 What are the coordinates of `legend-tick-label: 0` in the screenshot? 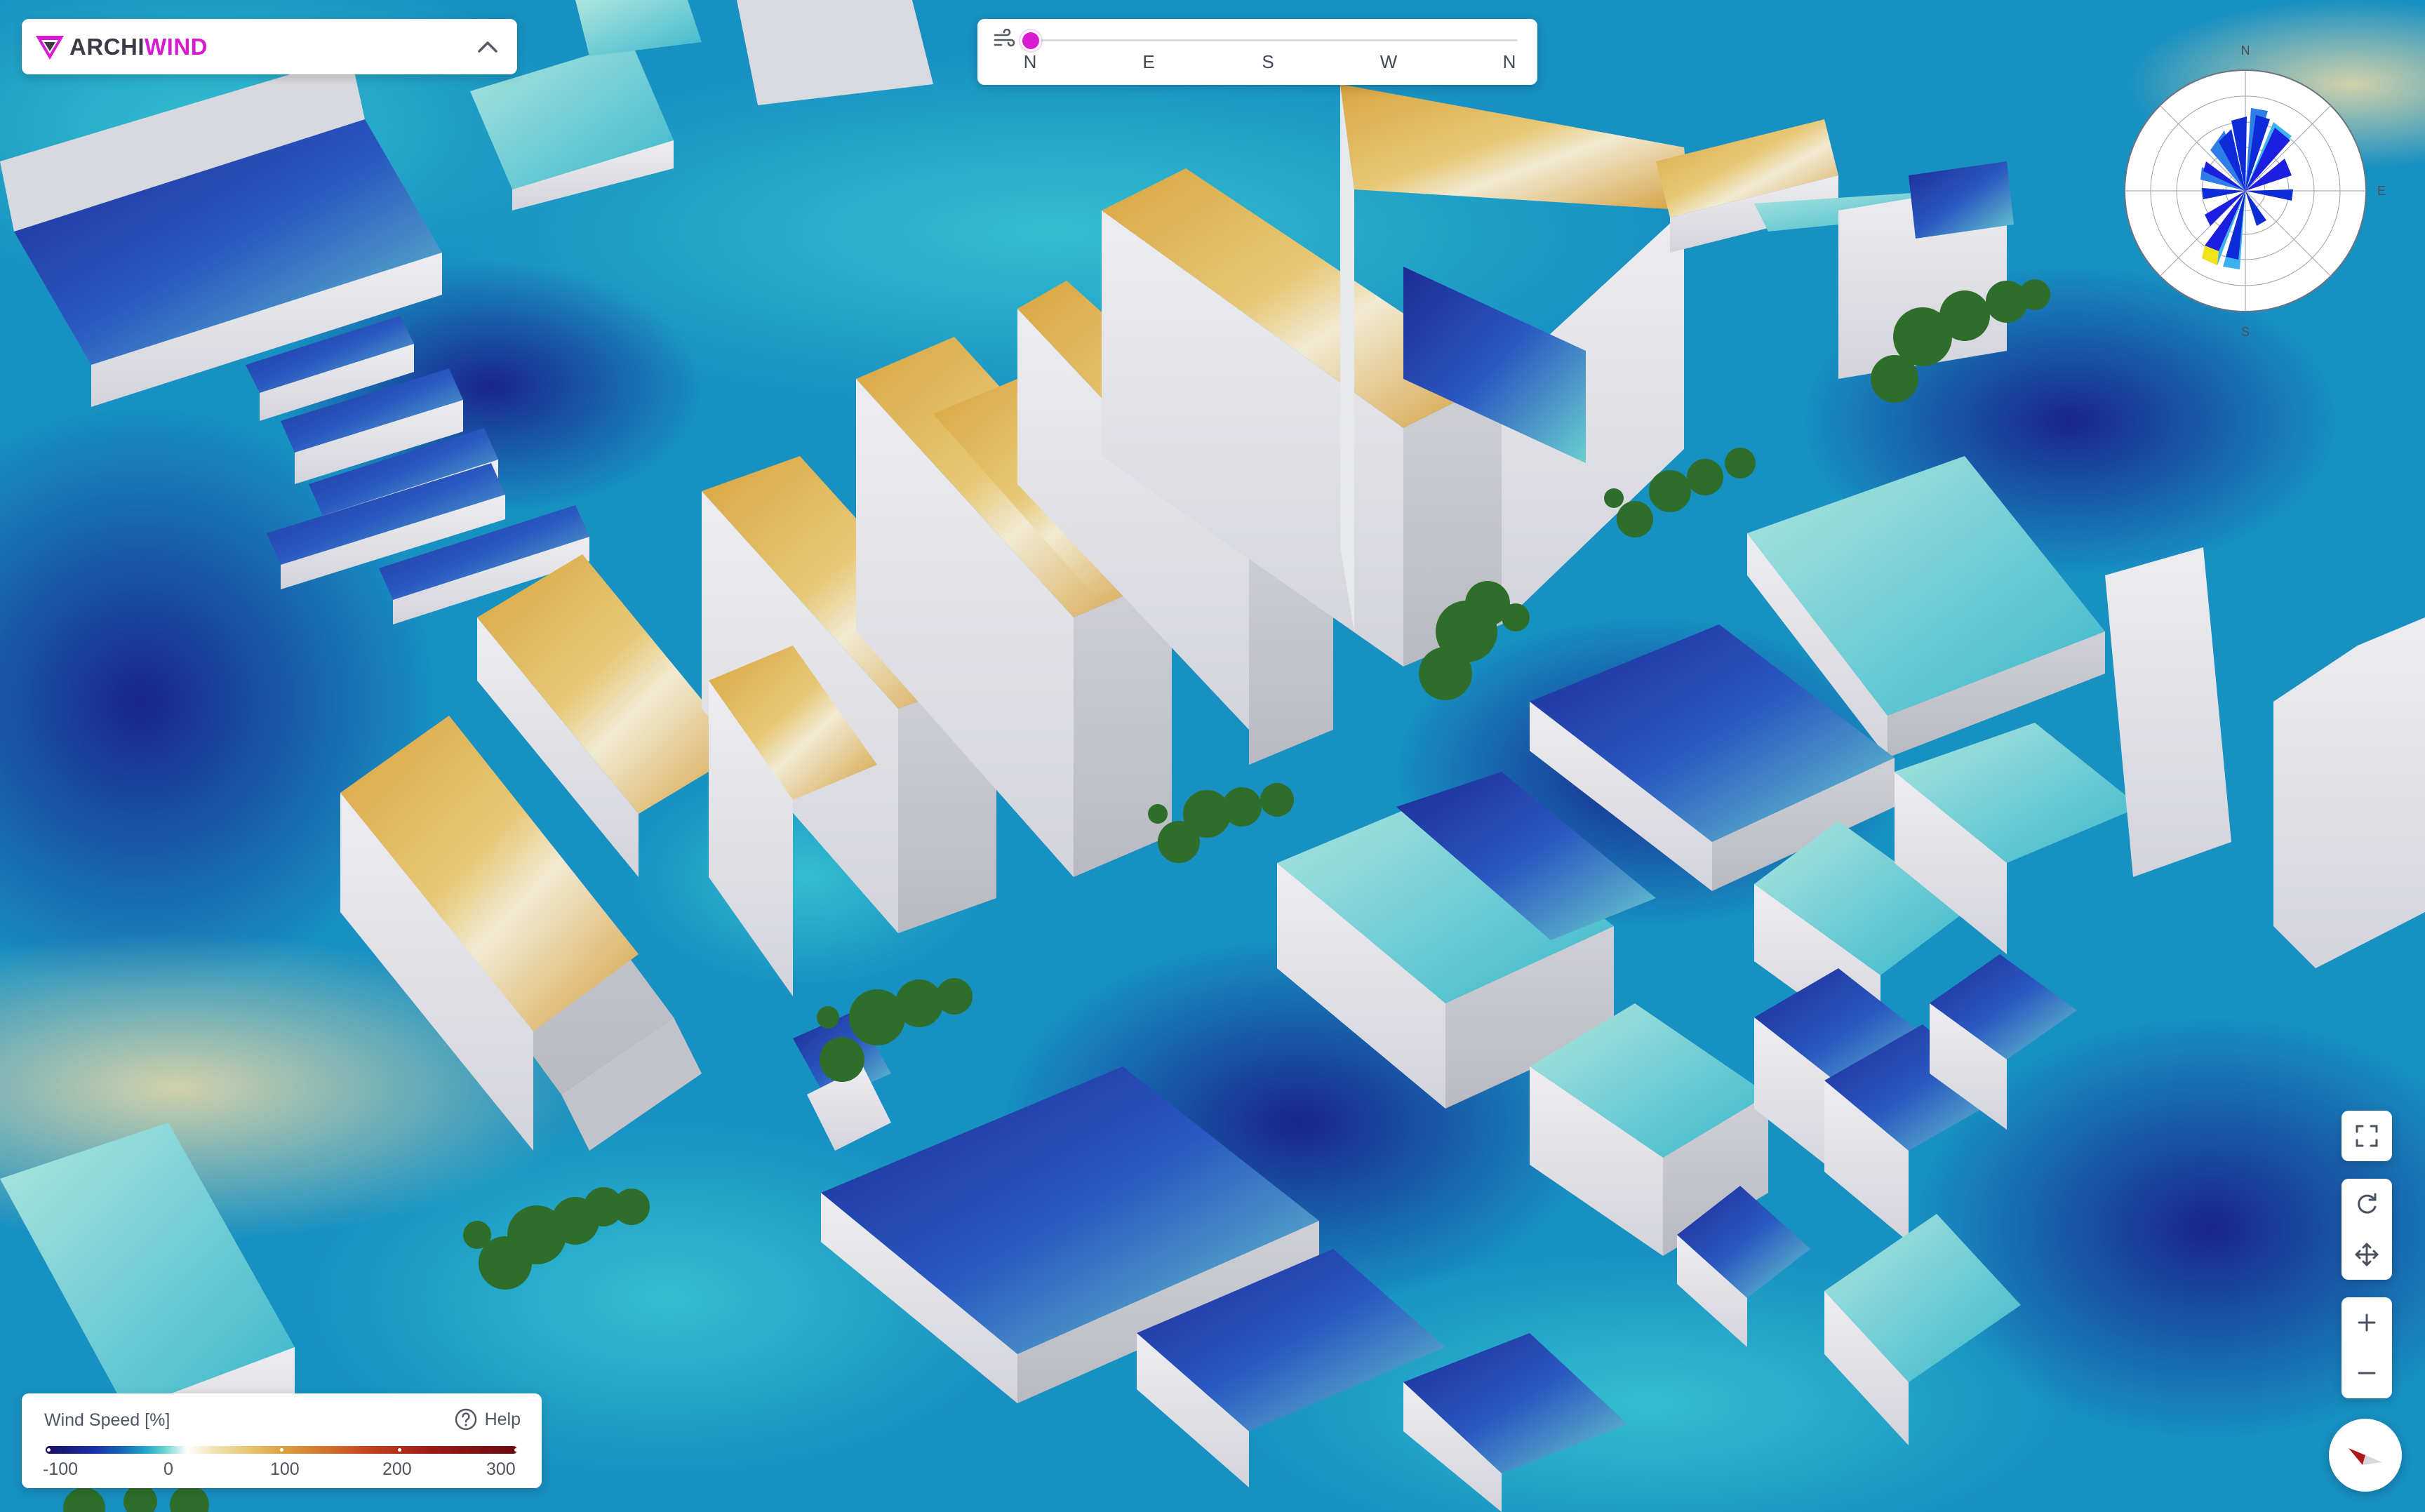 It's located at (168, 1469).